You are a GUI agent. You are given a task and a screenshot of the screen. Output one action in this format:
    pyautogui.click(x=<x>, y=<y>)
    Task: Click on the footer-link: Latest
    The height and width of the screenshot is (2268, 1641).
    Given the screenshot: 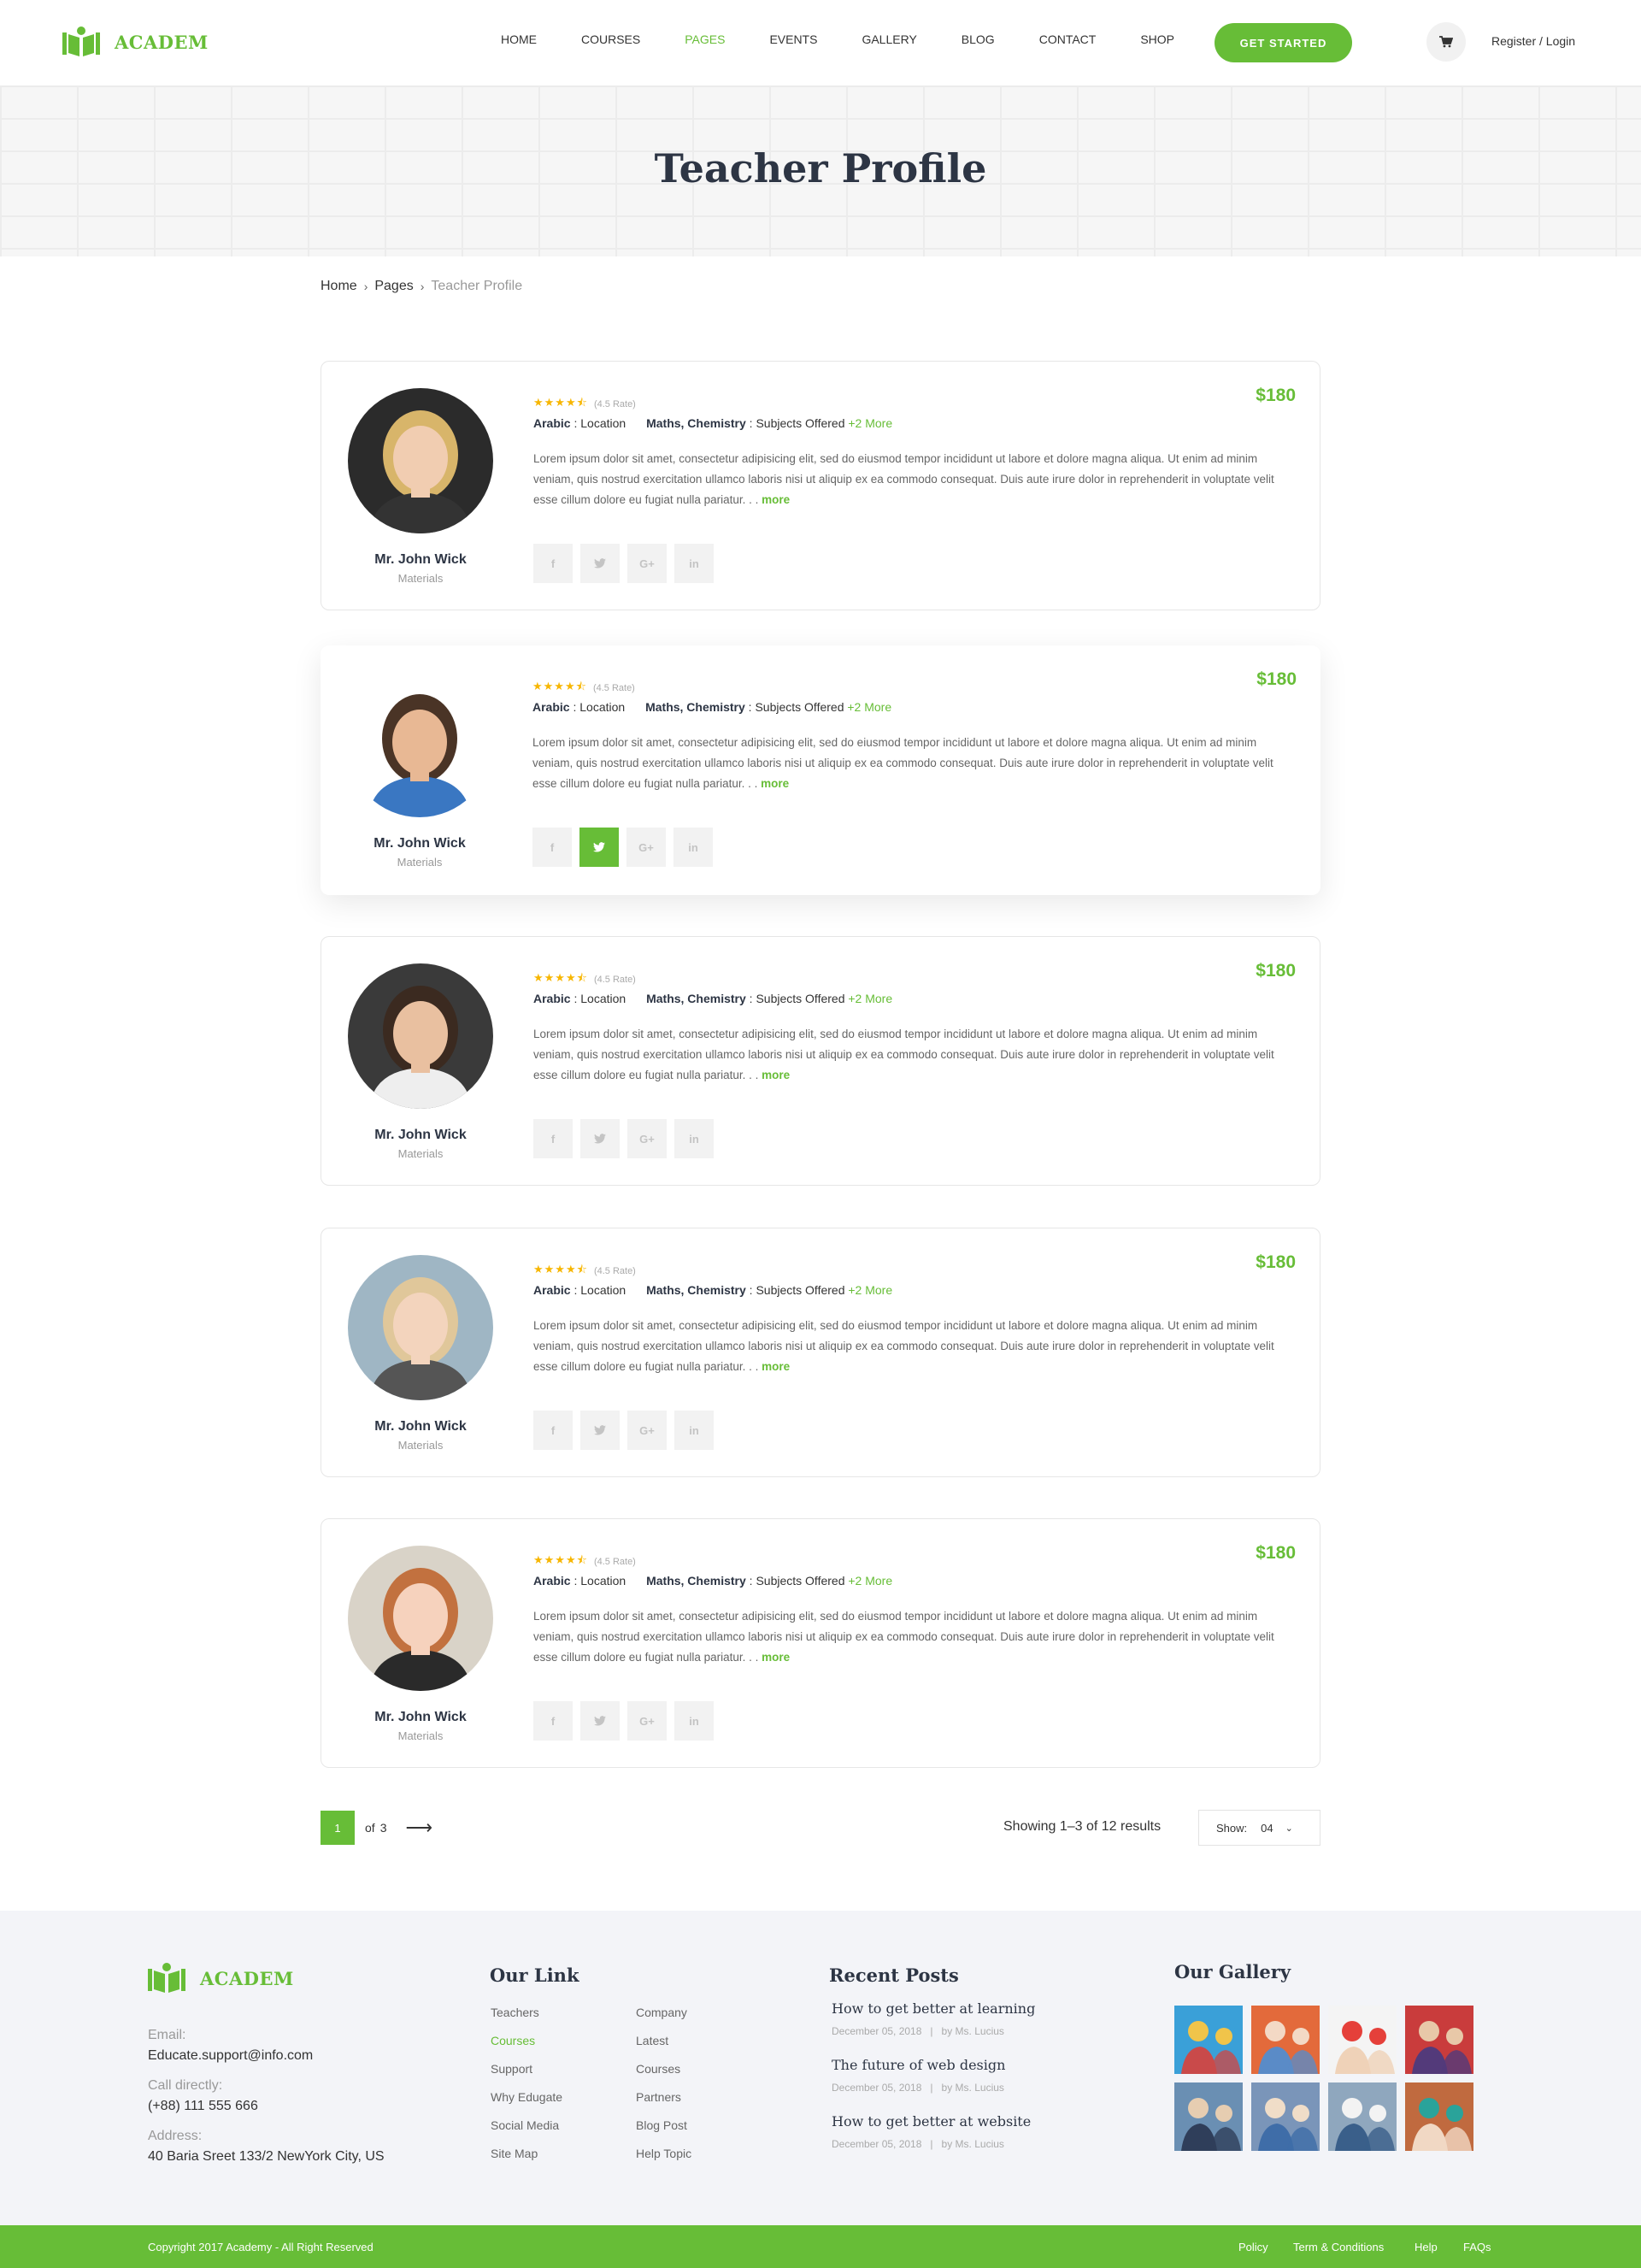 What is the action you would take?
    pyautogui.click(x=652, y=2040)
    